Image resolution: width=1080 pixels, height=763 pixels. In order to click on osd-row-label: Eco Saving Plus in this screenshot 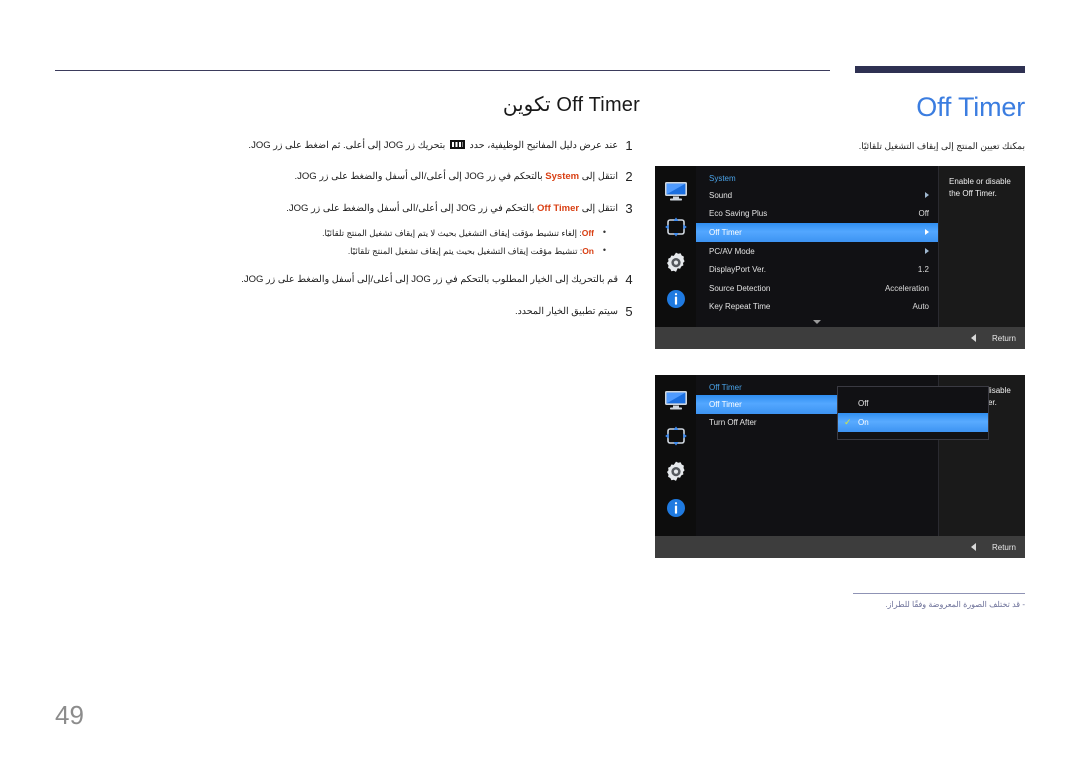, I will do `click(738, 214)`.